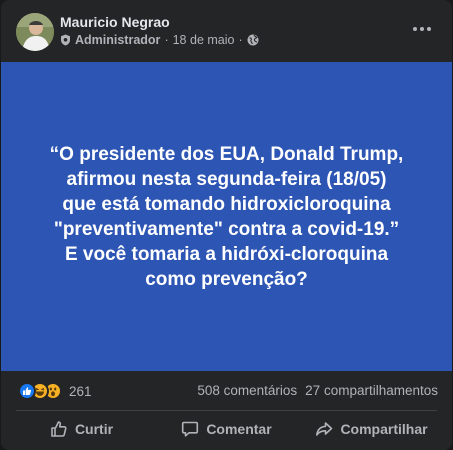  Describe the element at coordinates (226, 204) in the screenshot. I see `post-text-line: que está tomando hidroxicloroquina` at that location.